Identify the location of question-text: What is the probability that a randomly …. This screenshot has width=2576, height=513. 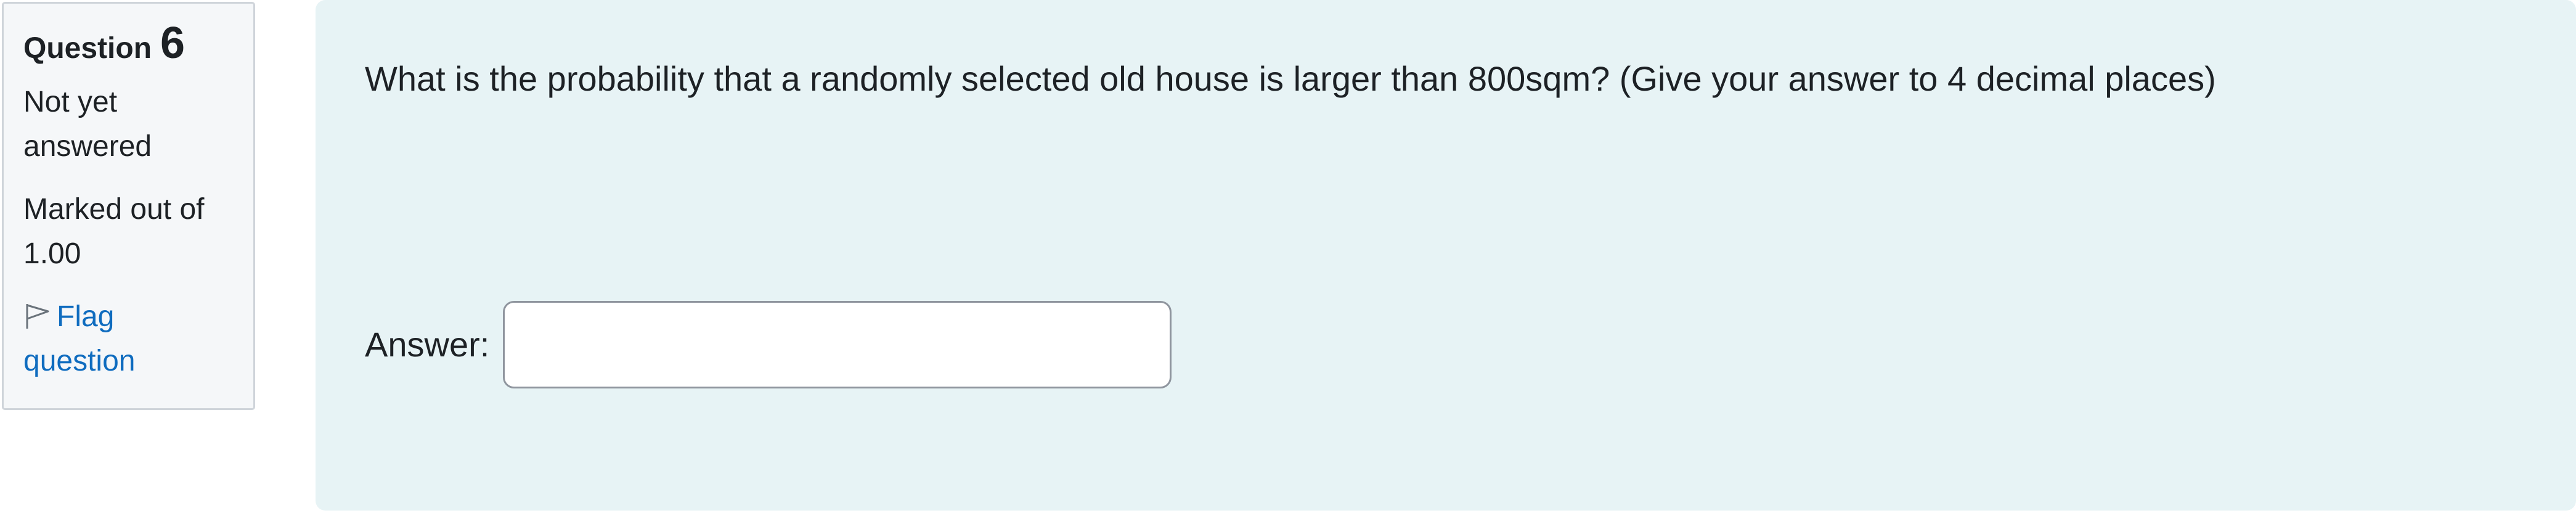
(1291, 78).